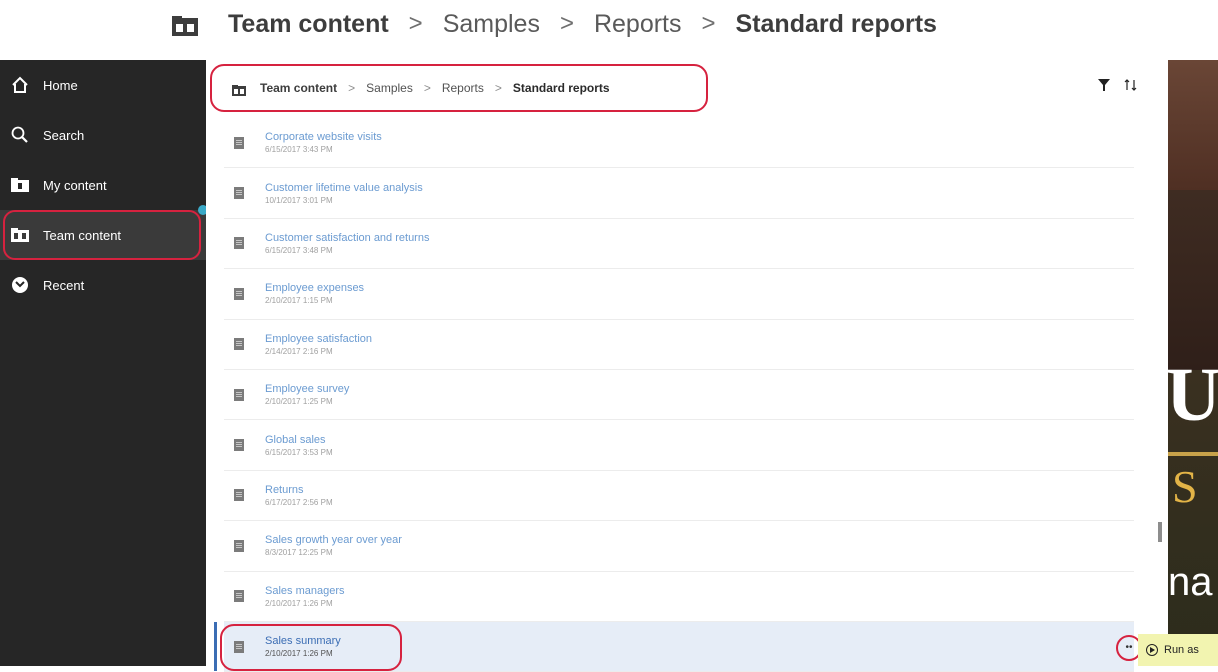 The width and height of the screenshot is (1218, 672). I want to click on scrollbar, so click(1160, 532).